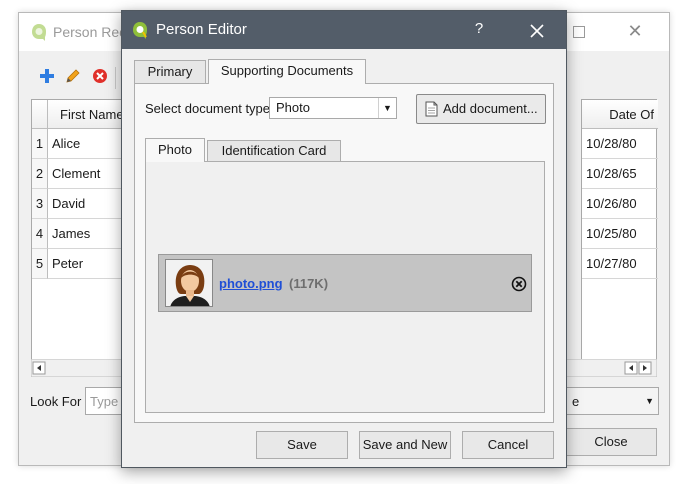 The image size is (687, 484). What do you see at coordinates (90, 144) in the screenshot?
I see `table-cell: Alice` at bounding box center [90, 144].